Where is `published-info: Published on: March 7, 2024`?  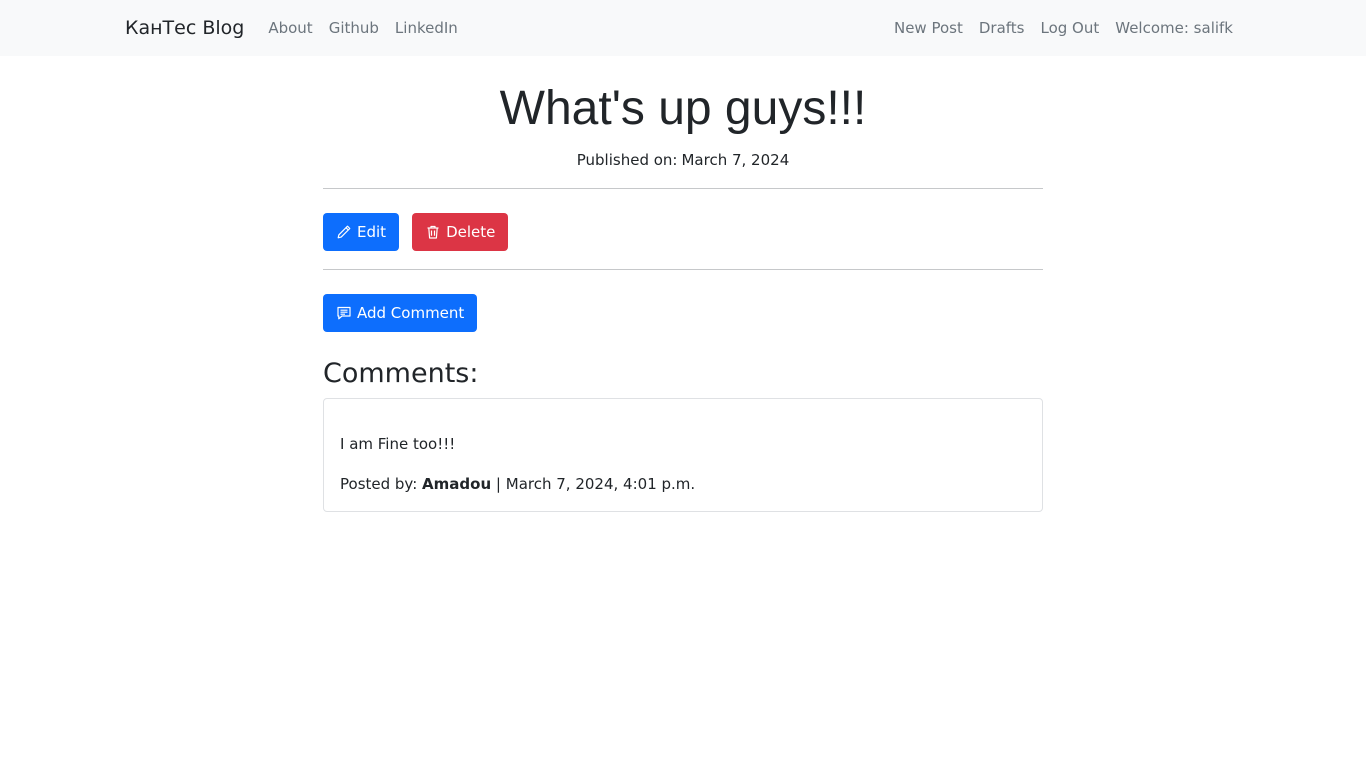
published-info: Published on: March 7, 2024 is located at coordinates (683, 160).